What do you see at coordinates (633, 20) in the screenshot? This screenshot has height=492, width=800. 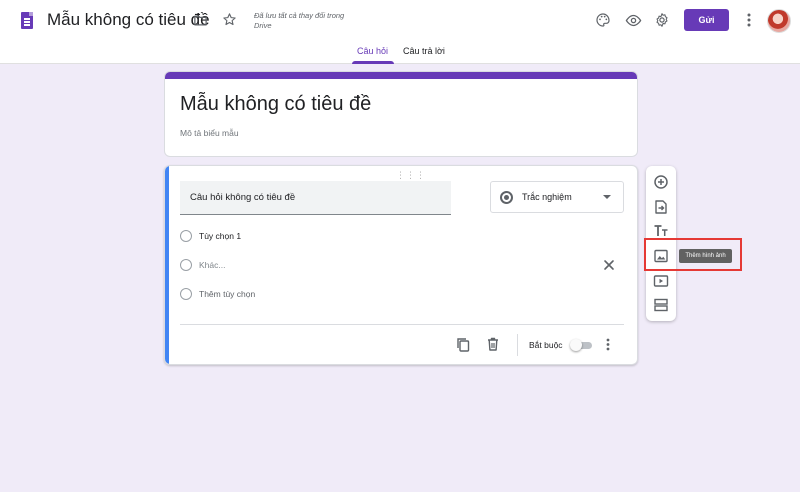 I see `preview-eye-icon` at bounding box center [633, 20].